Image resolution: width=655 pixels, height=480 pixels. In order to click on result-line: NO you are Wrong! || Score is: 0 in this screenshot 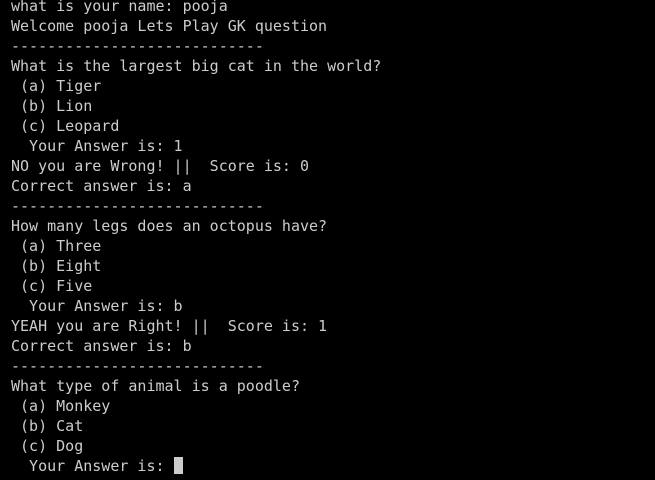, I will do `click(160, 166)`.